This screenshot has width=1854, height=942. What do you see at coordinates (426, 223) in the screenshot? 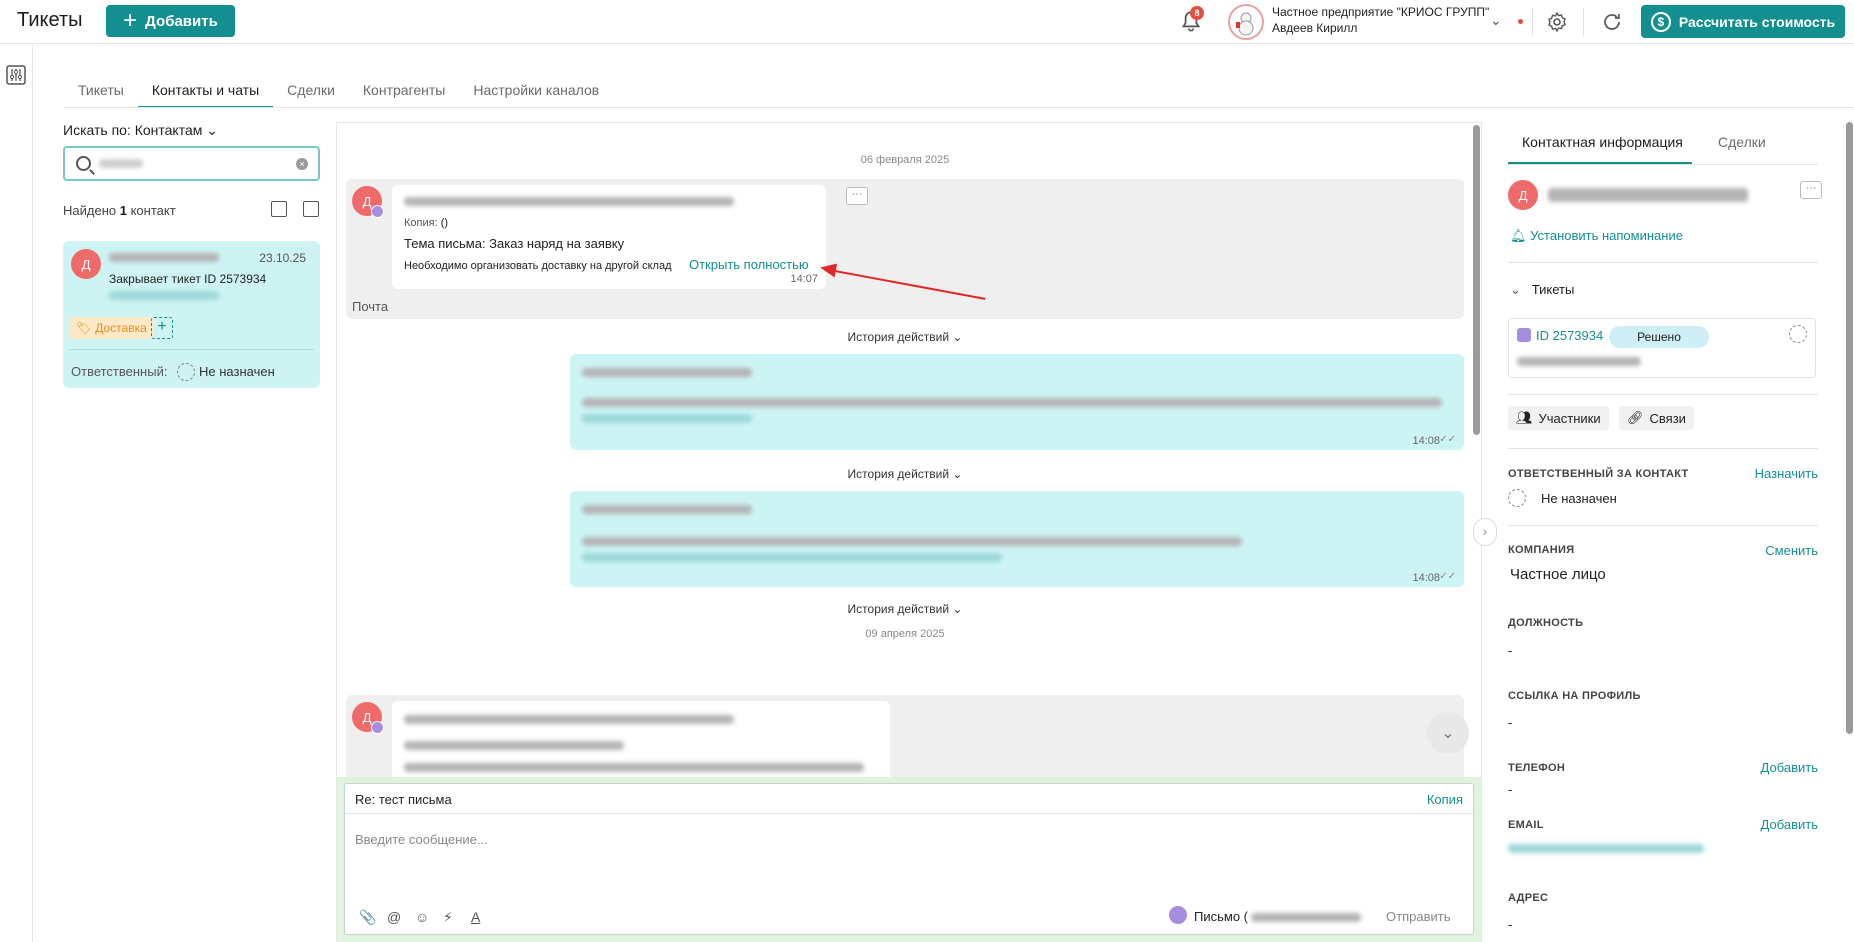
I see `copy-line: Копия: ()` at bounding box center [426, 223].